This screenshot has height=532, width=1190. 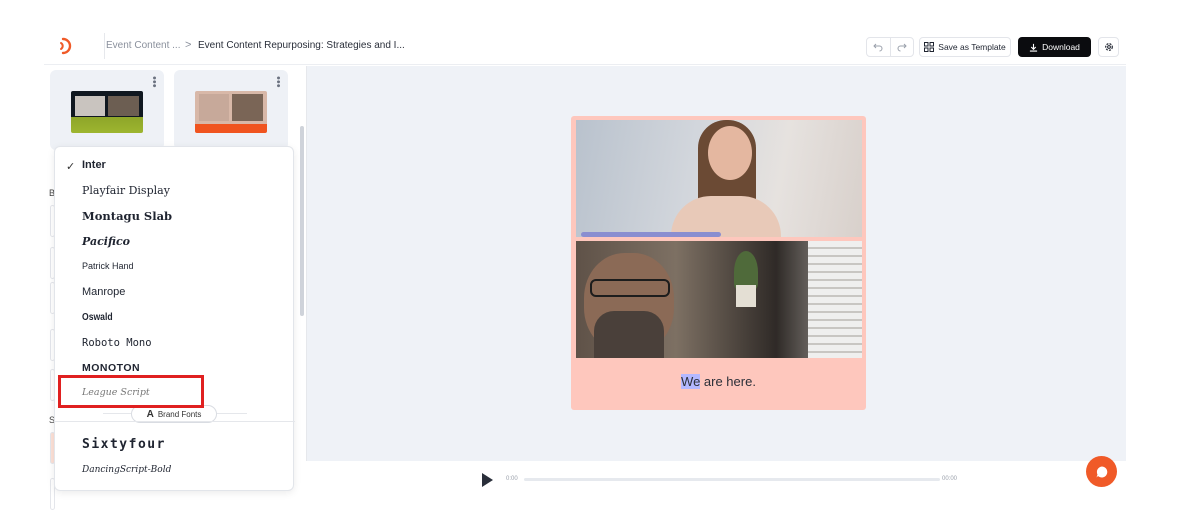 I want to click on font-option-dancingscript-bold: DancingScript-Bold, so click(x=126, y=470).